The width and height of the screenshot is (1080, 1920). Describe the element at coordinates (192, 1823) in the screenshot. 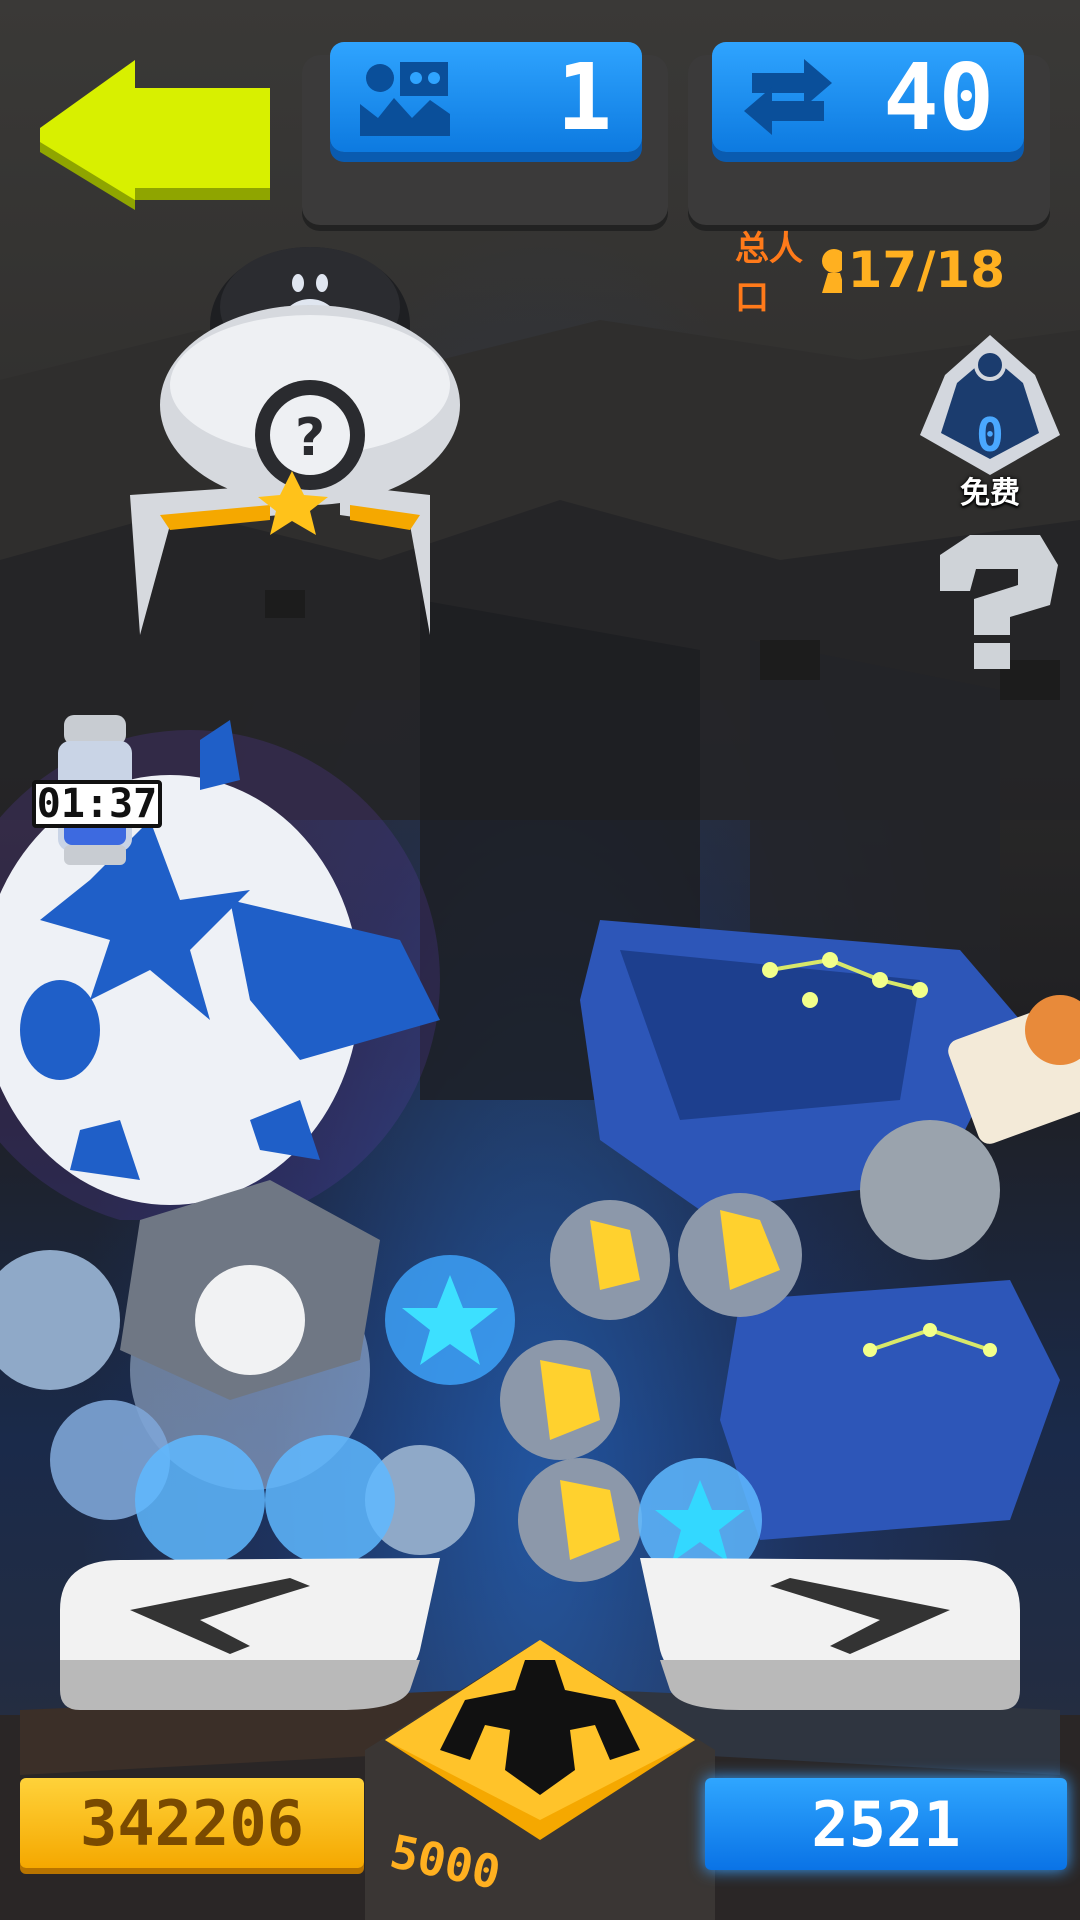

I see `coin-counter: 342206` at that location.